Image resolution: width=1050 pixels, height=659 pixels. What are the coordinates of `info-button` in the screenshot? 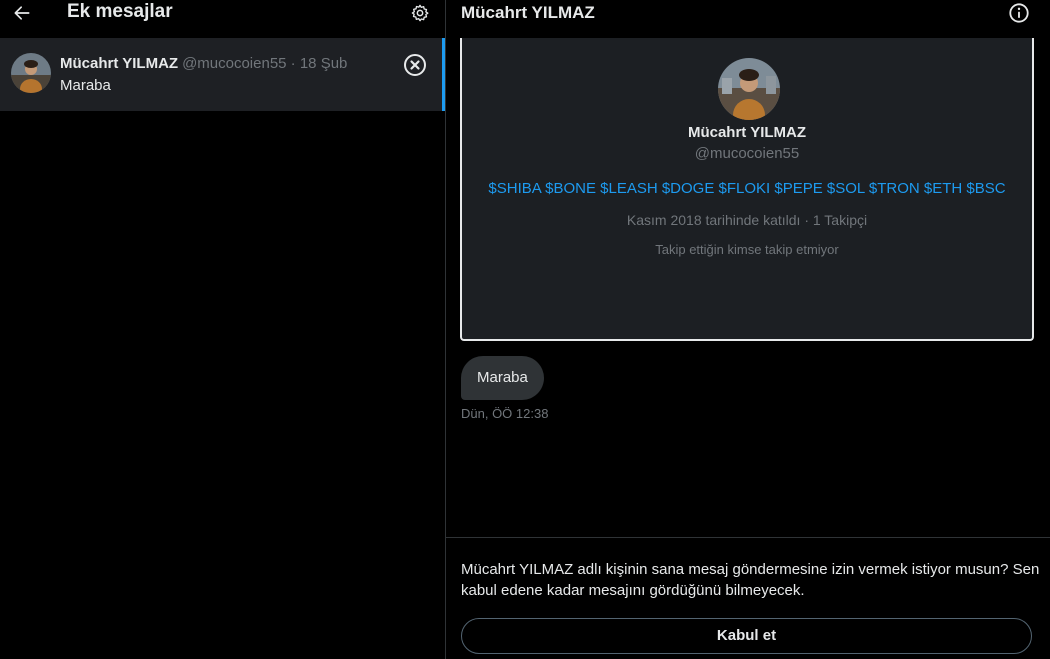 It's located at (1019, 13).